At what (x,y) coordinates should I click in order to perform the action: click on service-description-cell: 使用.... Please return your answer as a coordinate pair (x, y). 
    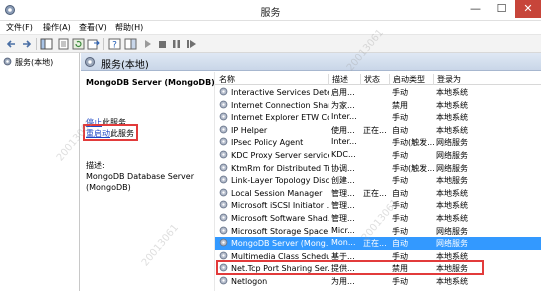
    Looking at the image, I should click on (343, 130).